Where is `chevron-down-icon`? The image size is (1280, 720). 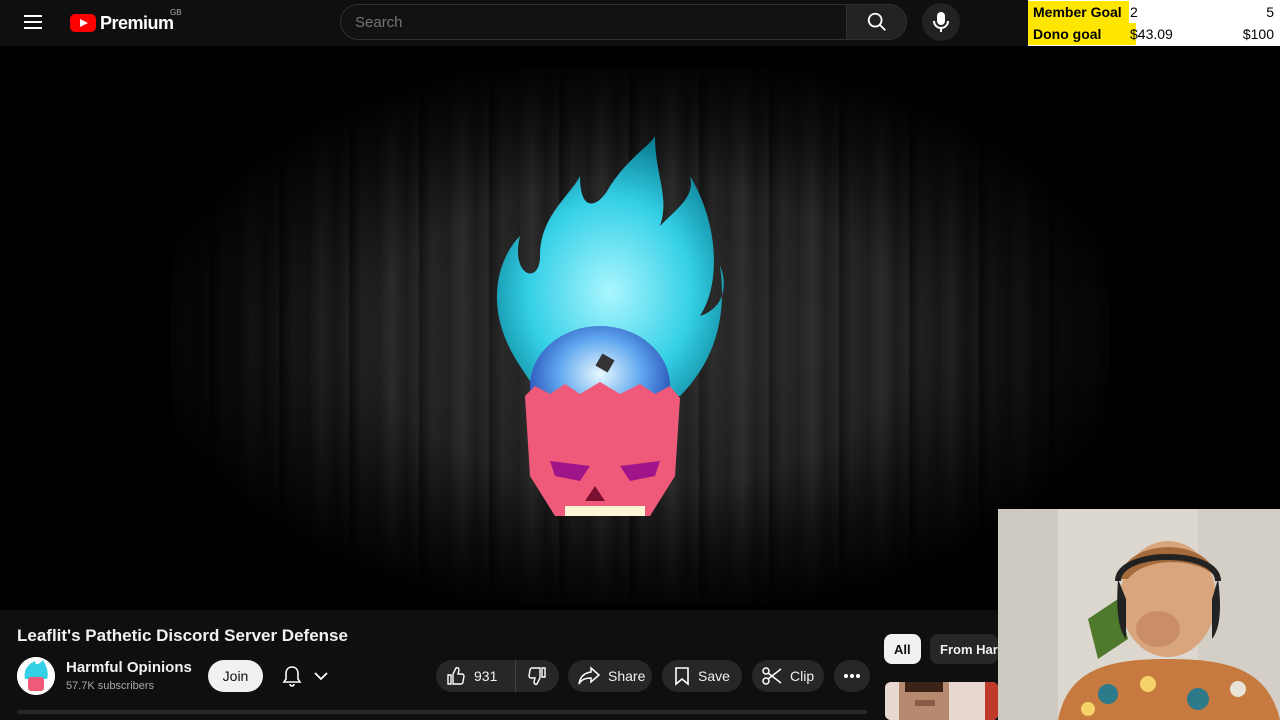 chevron-down-icon is located at coordinates (321, 676).